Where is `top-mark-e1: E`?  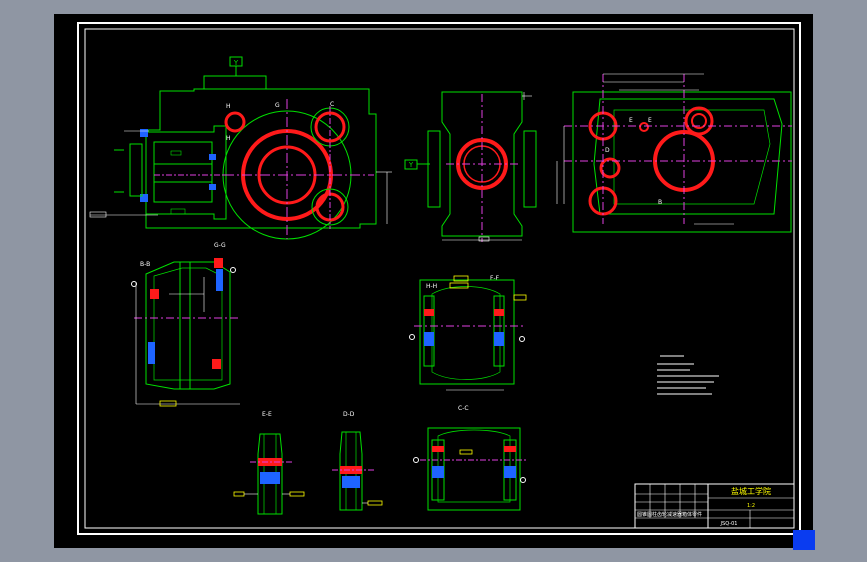 top-mark-e1: E is located at coordinates (631, 120).